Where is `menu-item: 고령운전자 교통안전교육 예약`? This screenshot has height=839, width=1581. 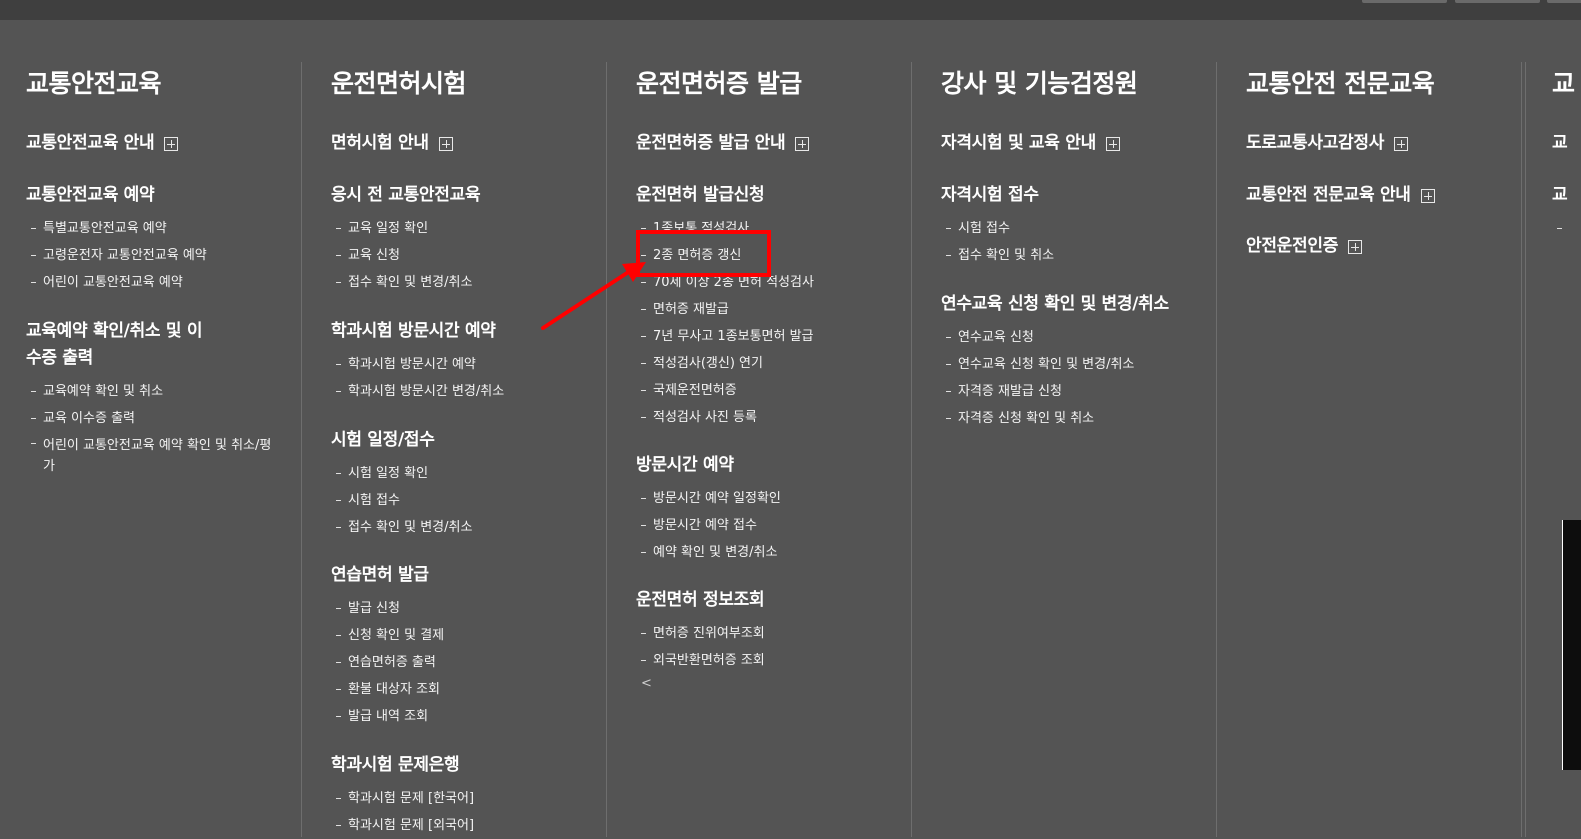 menu-item: 고령운전자 교통안전교육 예약 is located at coordinates (163, 255).